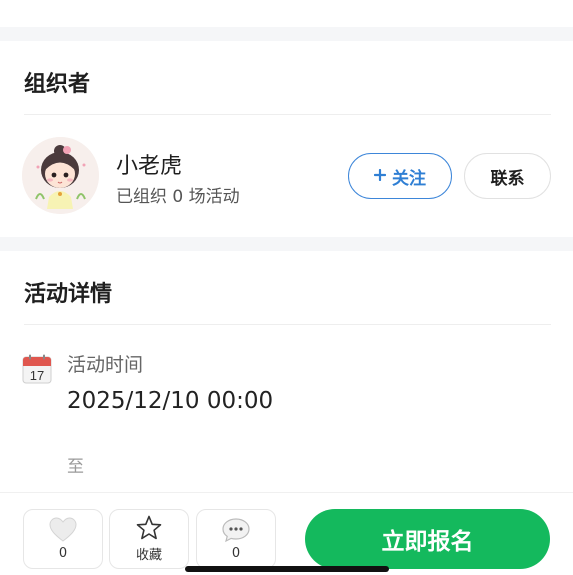  I want to click on follow-button: 关注, so click(400, 176).